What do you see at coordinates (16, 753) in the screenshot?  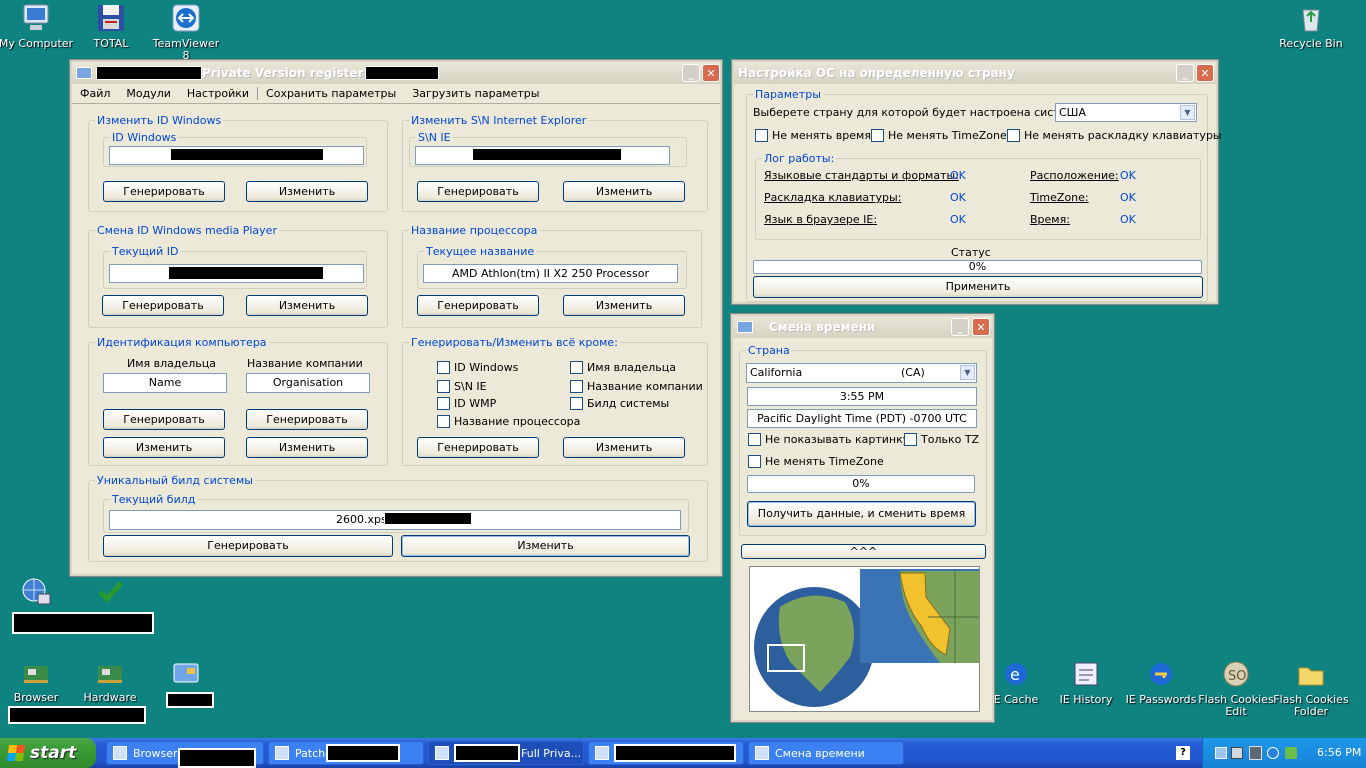 I see `windows-logo-icon` at bounding box center [16, 753].